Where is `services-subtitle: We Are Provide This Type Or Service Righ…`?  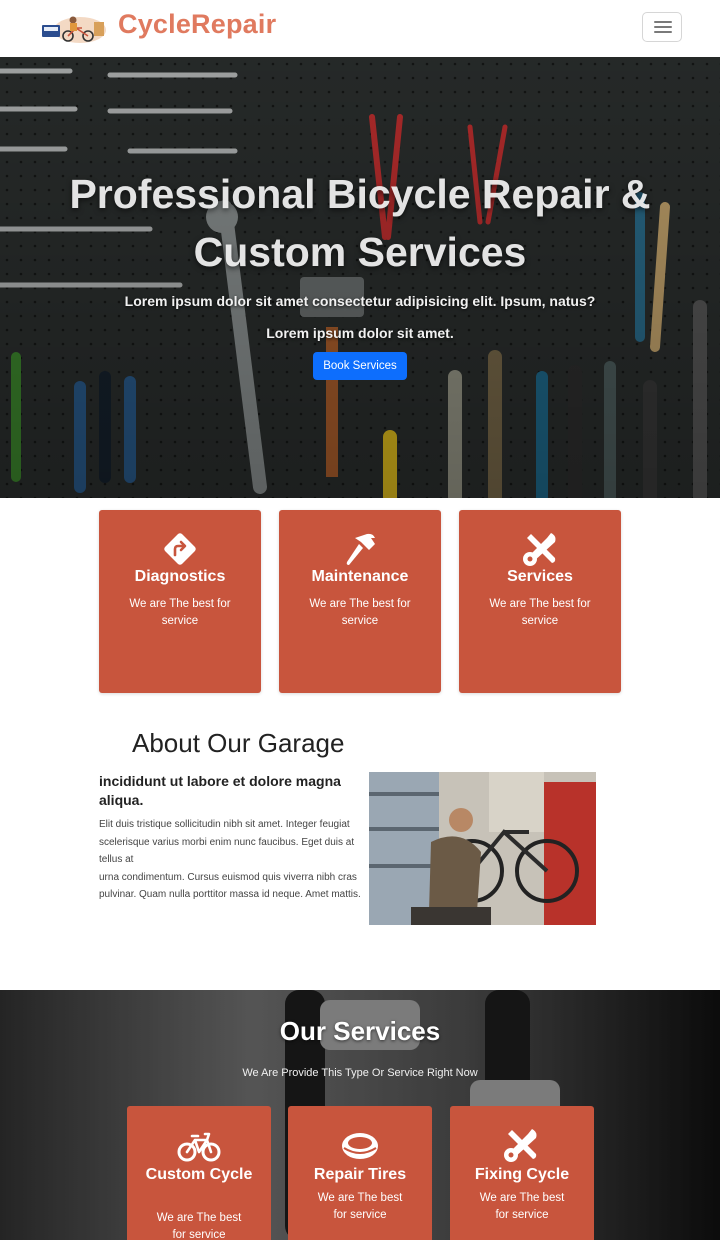 services-subtitle: We Are Provide This Type Or Service Righ… is located at coordinates (360, 1073).